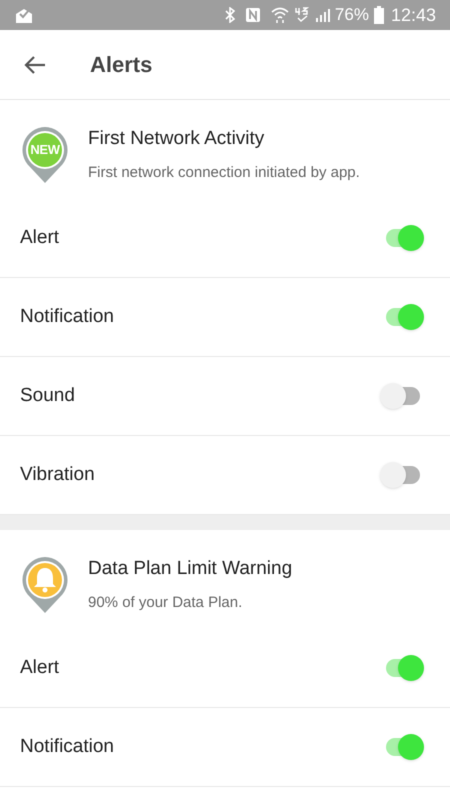 Image resolution: width=450 pixels, height=800 pixels. What do you see at coordinates (57, 474) in the screenshot?
I see `setting-label: Vibration` at bounding box center [57, 474].